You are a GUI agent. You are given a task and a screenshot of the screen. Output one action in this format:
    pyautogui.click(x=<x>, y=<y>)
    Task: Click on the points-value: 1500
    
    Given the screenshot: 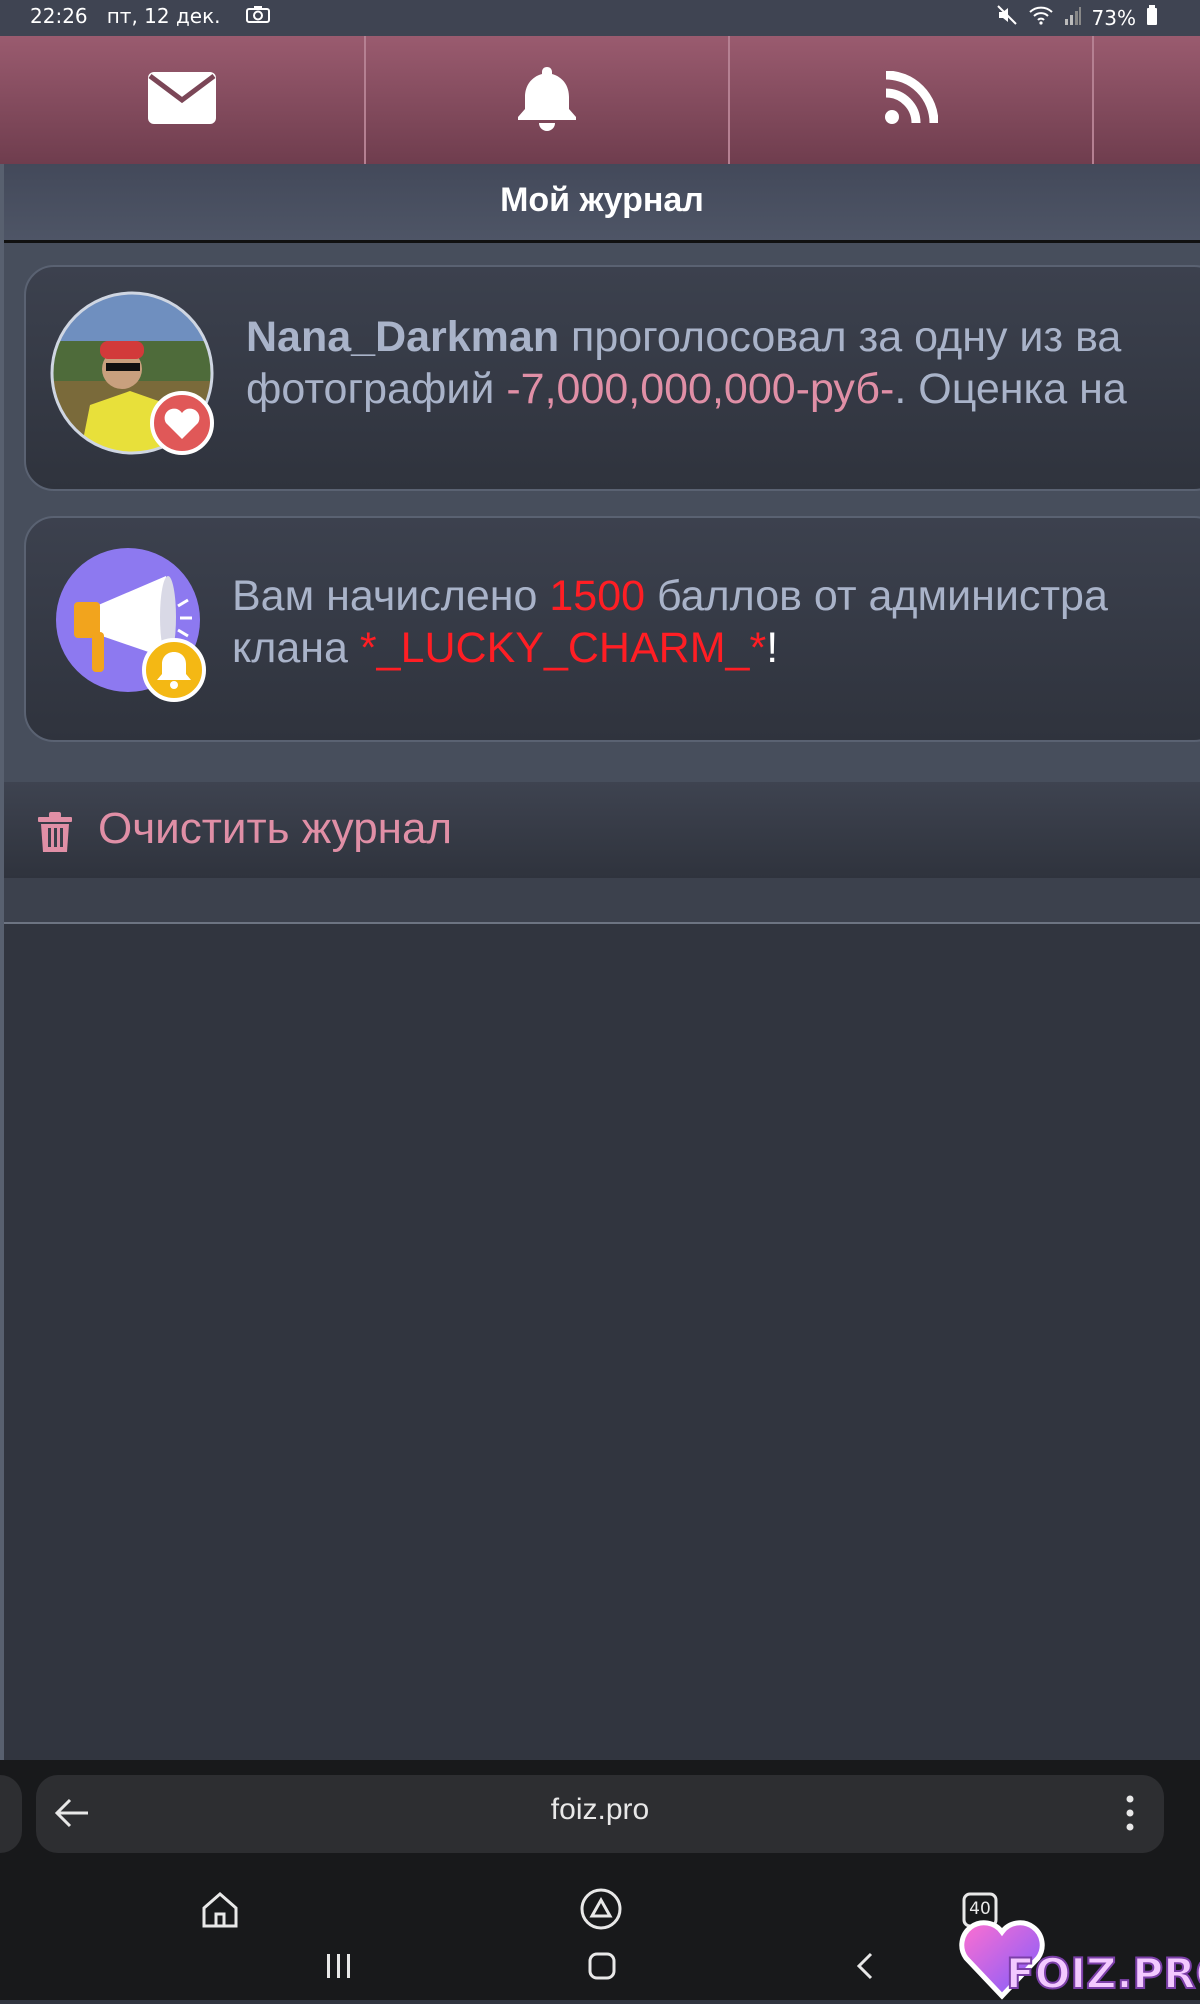 What is the action you would take?
    pyautogui.click(x=597, y=596)
    